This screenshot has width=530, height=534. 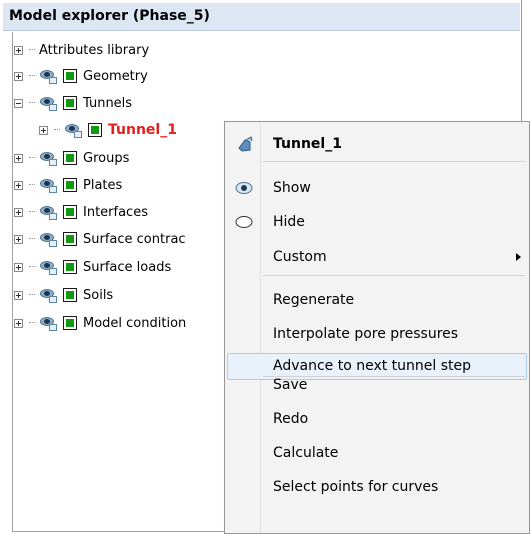 What do you see at coordinates (134, 239) in the screenshot?
I see `tree-item-label: Surface contrac` at bounding box center [134, 239].